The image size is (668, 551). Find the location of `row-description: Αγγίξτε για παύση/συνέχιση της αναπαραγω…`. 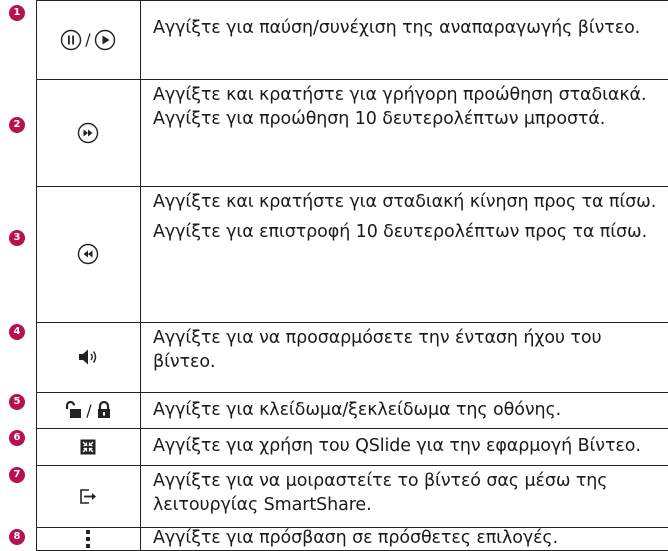

row-description: Αγγίξτε για παύση/συνέχιση της αναπαραγω… is located at coordinates (407, 28).